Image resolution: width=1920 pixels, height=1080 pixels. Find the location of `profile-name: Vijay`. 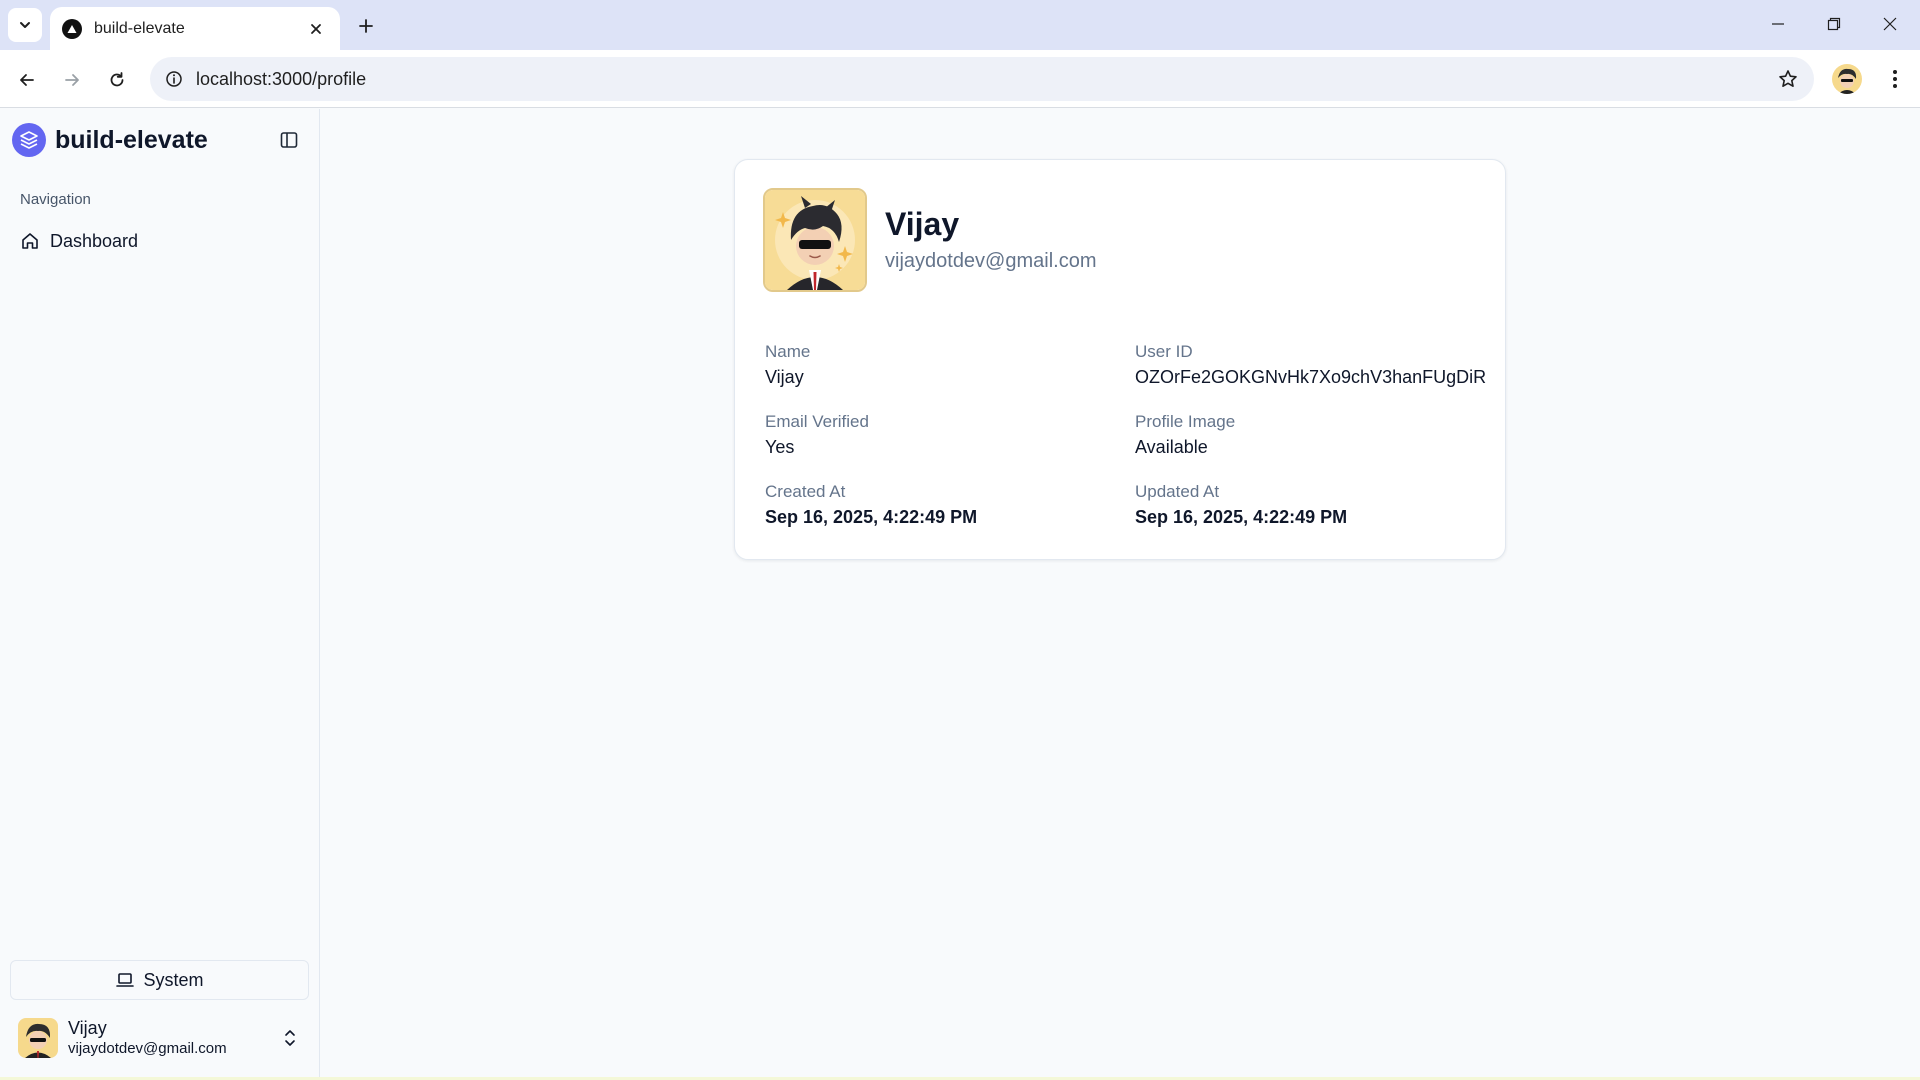

profile-name: Vijay is located at coordinates (922, 224).